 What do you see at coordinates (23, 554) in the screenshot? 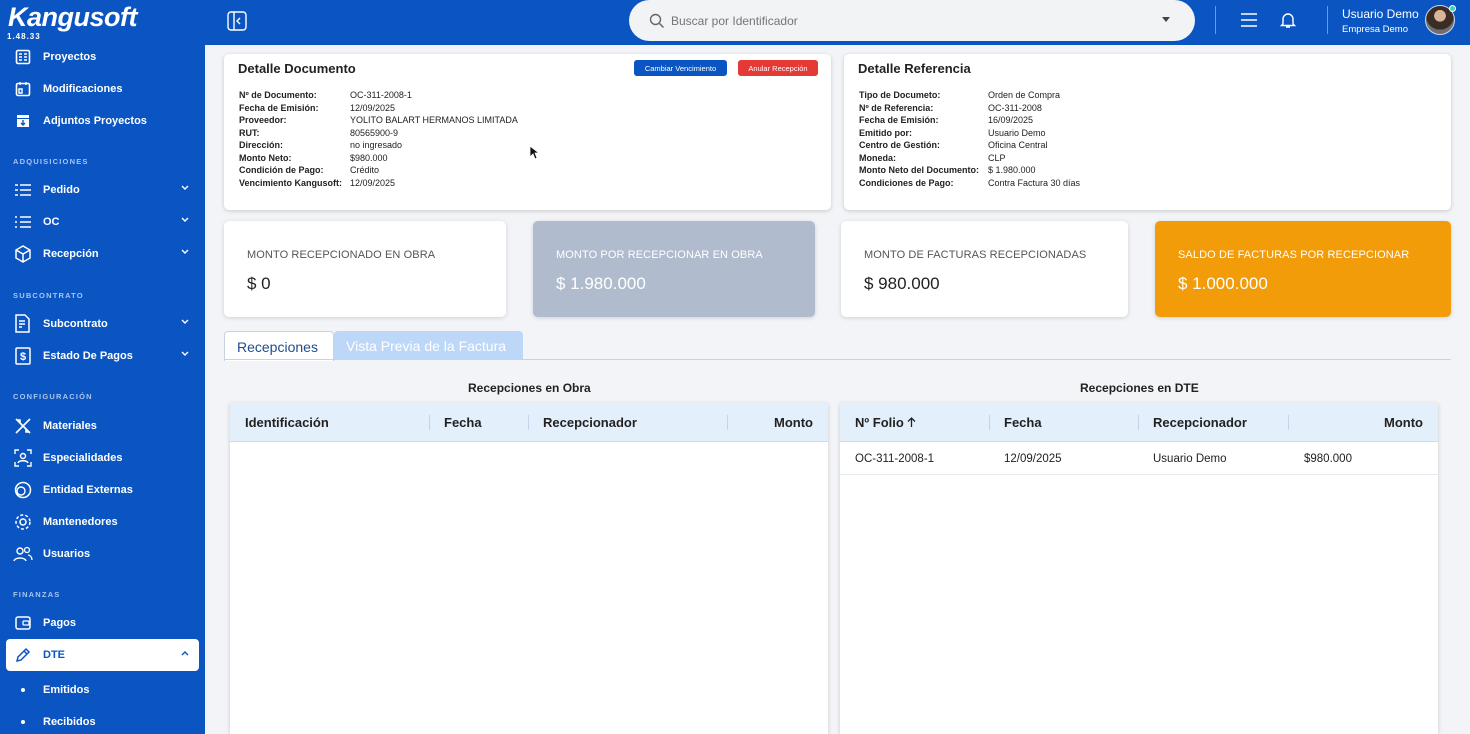
I see `users-icon` at bounding box center [23, 554].